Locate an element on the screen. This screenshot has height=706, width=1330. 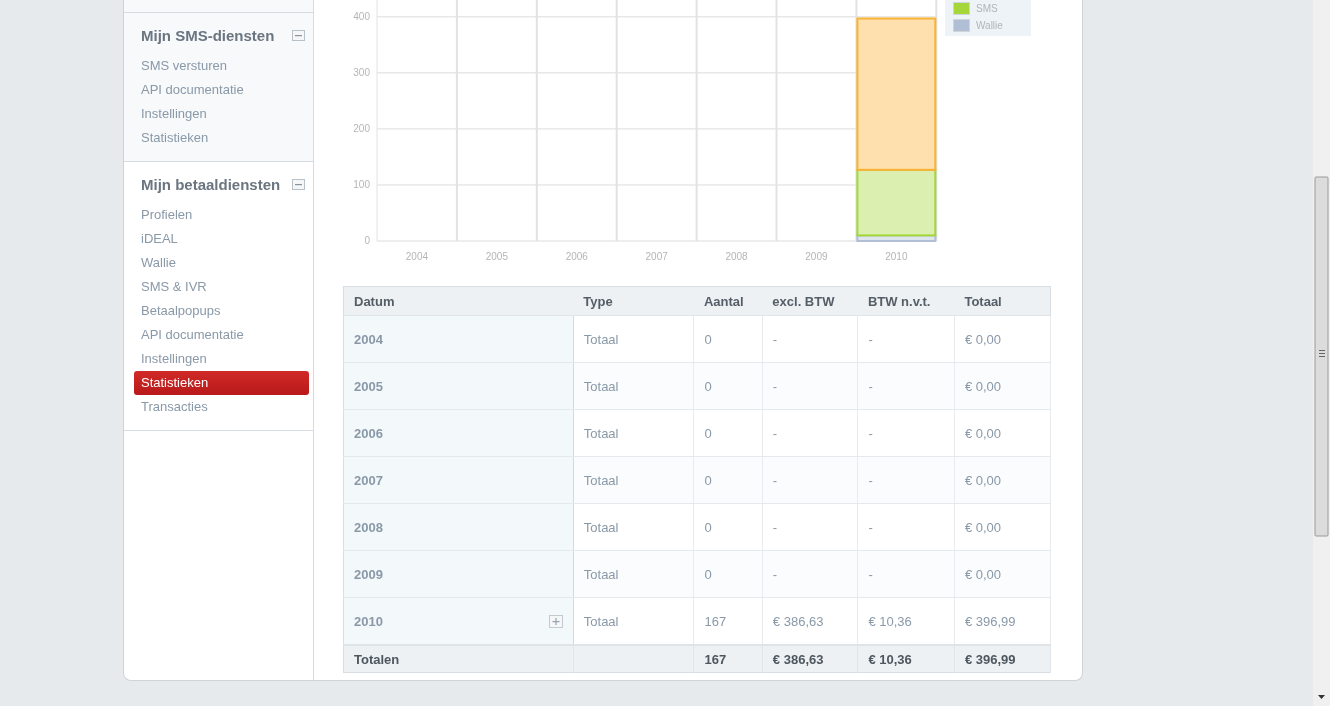
axis-label: 2008 is located at coordinates (736, 256).